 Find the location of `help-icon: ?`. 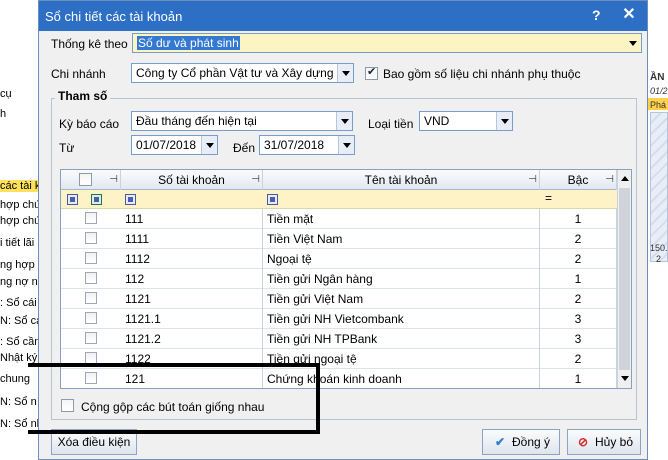

help-icon: ? is located at coordinates (596, 15).